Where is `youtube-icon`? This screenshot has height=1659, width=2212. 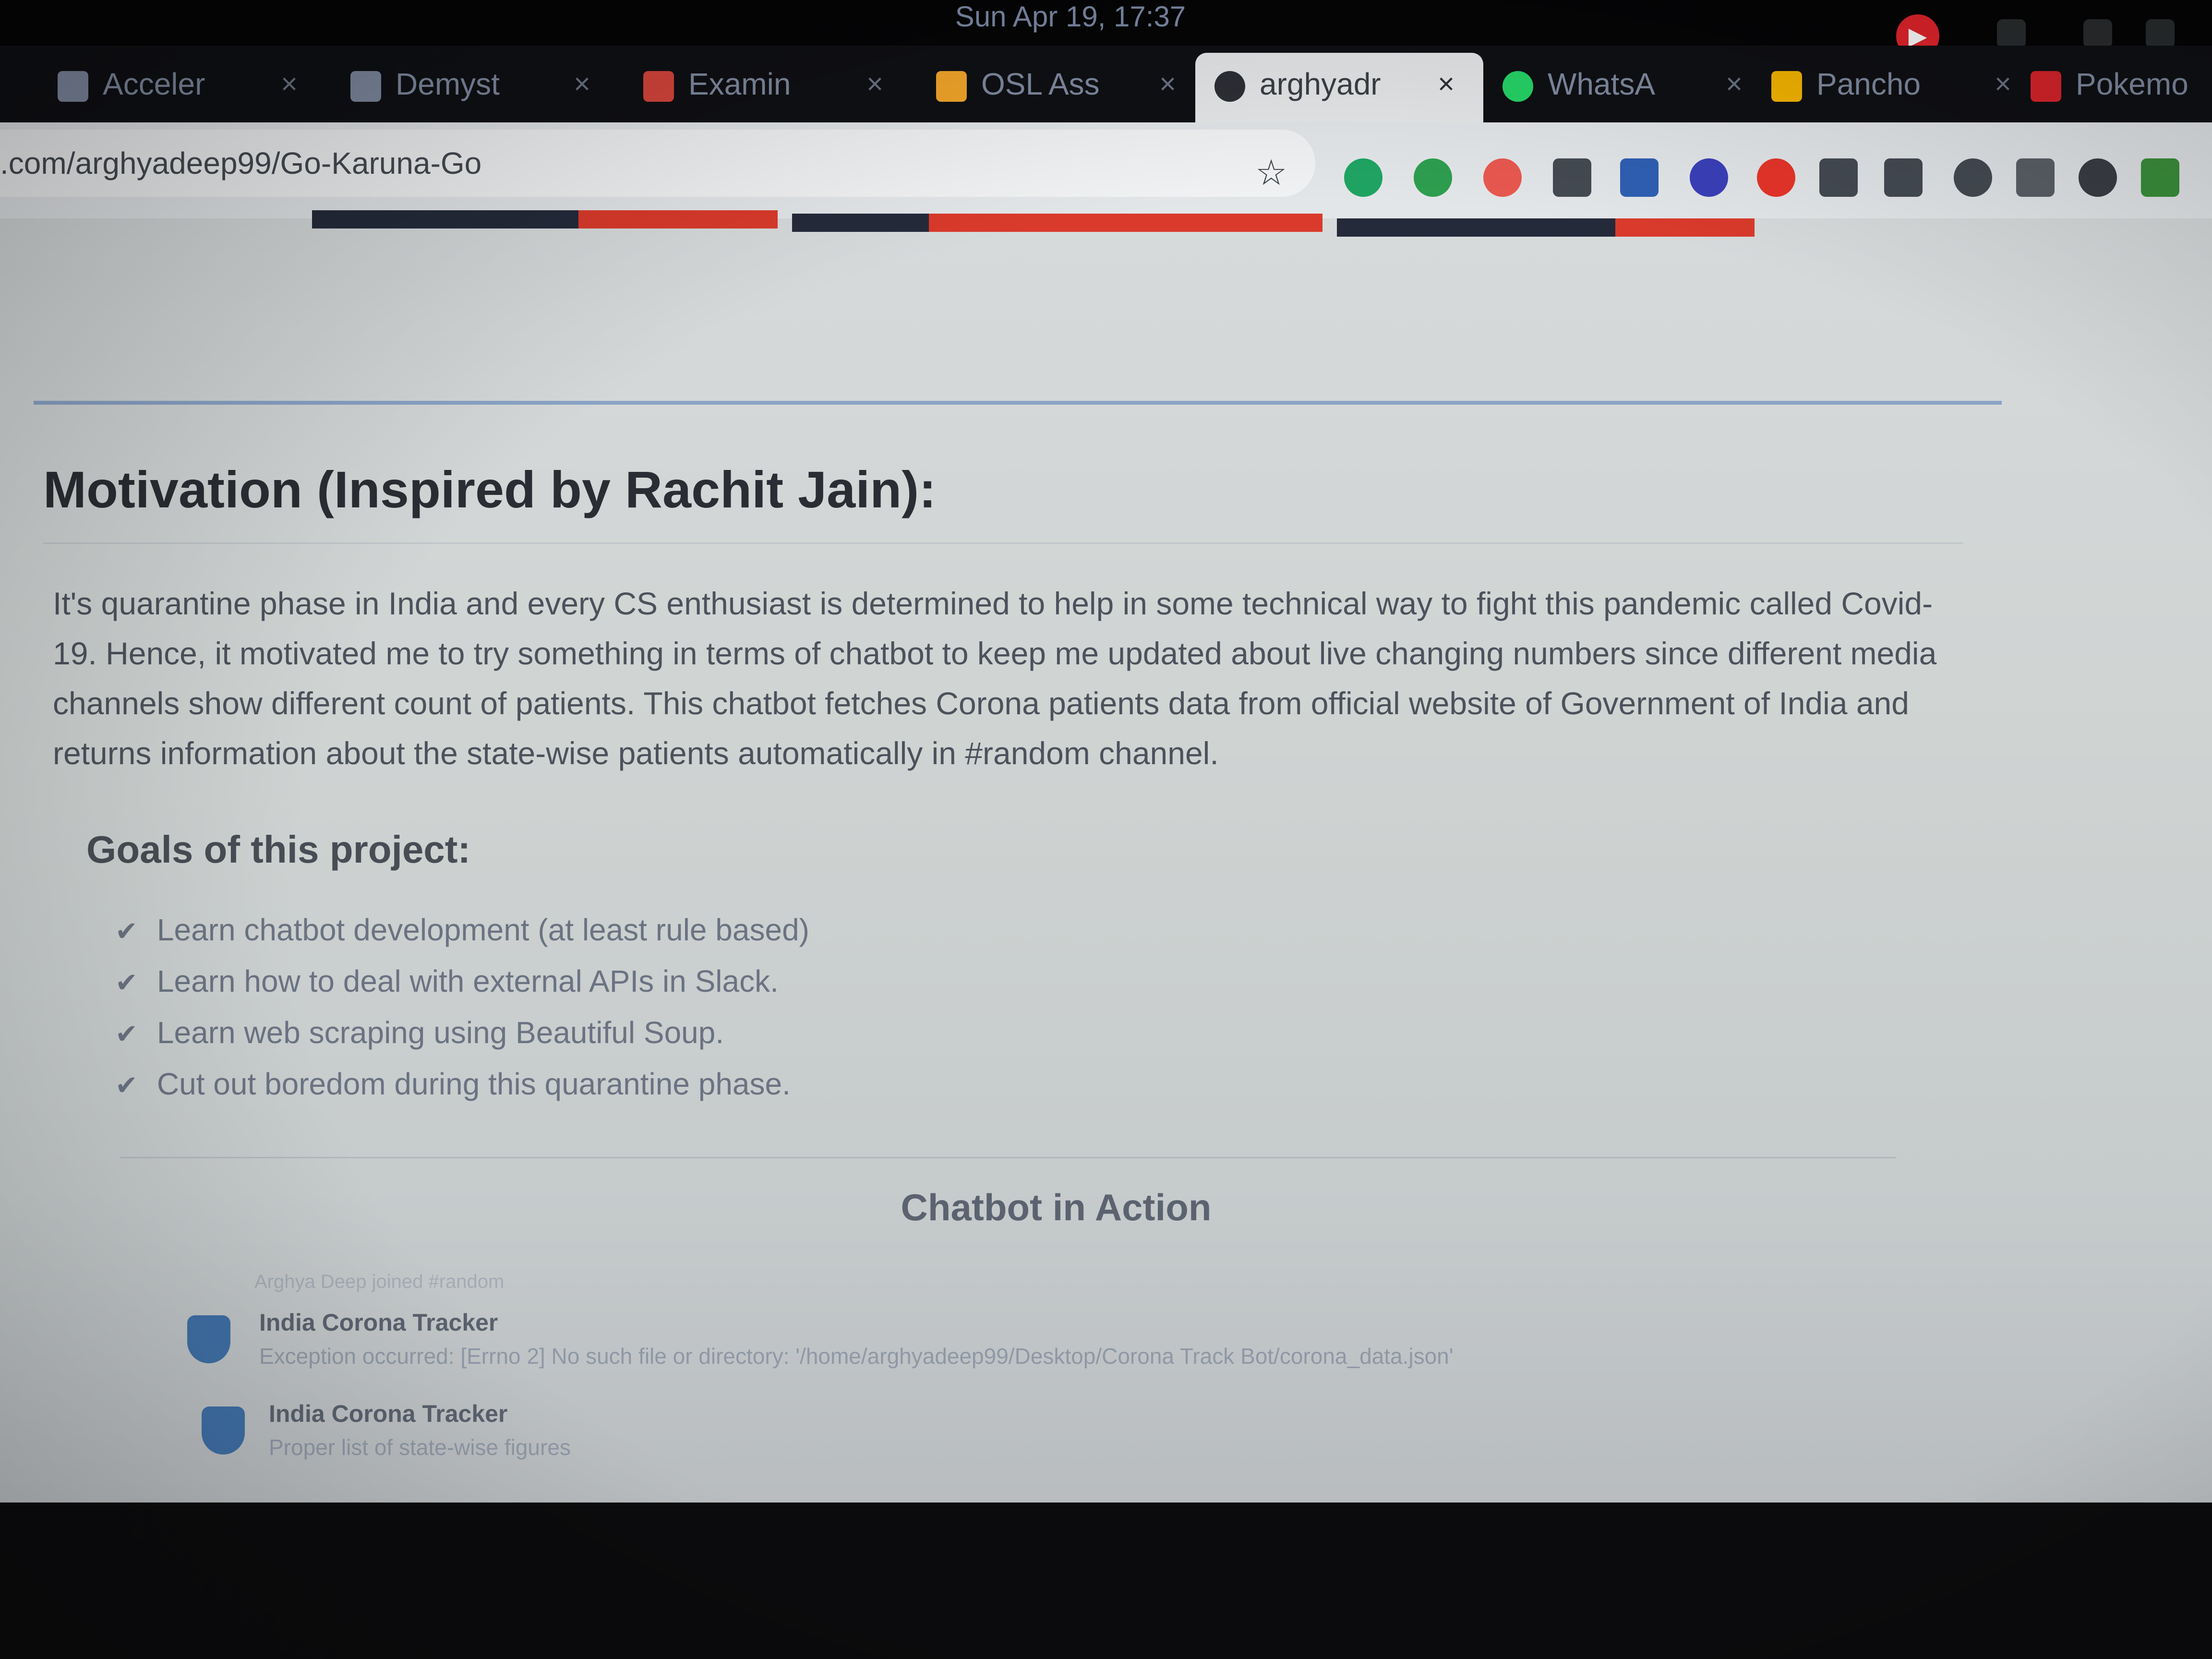 youtube-icon is located at coordinates (2046, 86).